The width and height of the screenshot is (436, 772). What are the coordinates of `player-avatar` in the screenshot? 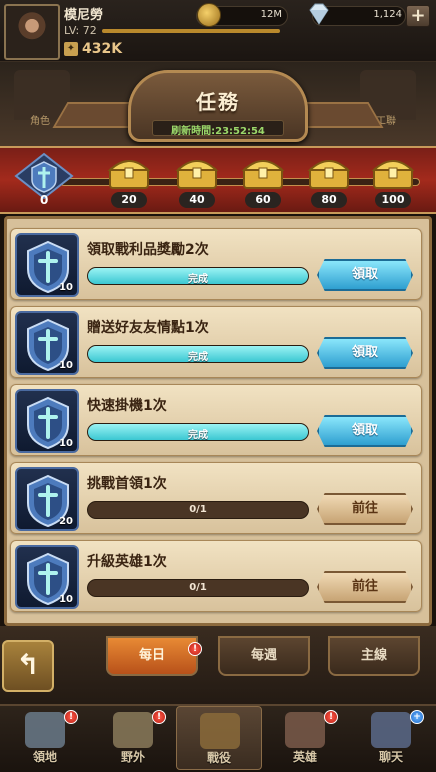 It's located at (32, 32).